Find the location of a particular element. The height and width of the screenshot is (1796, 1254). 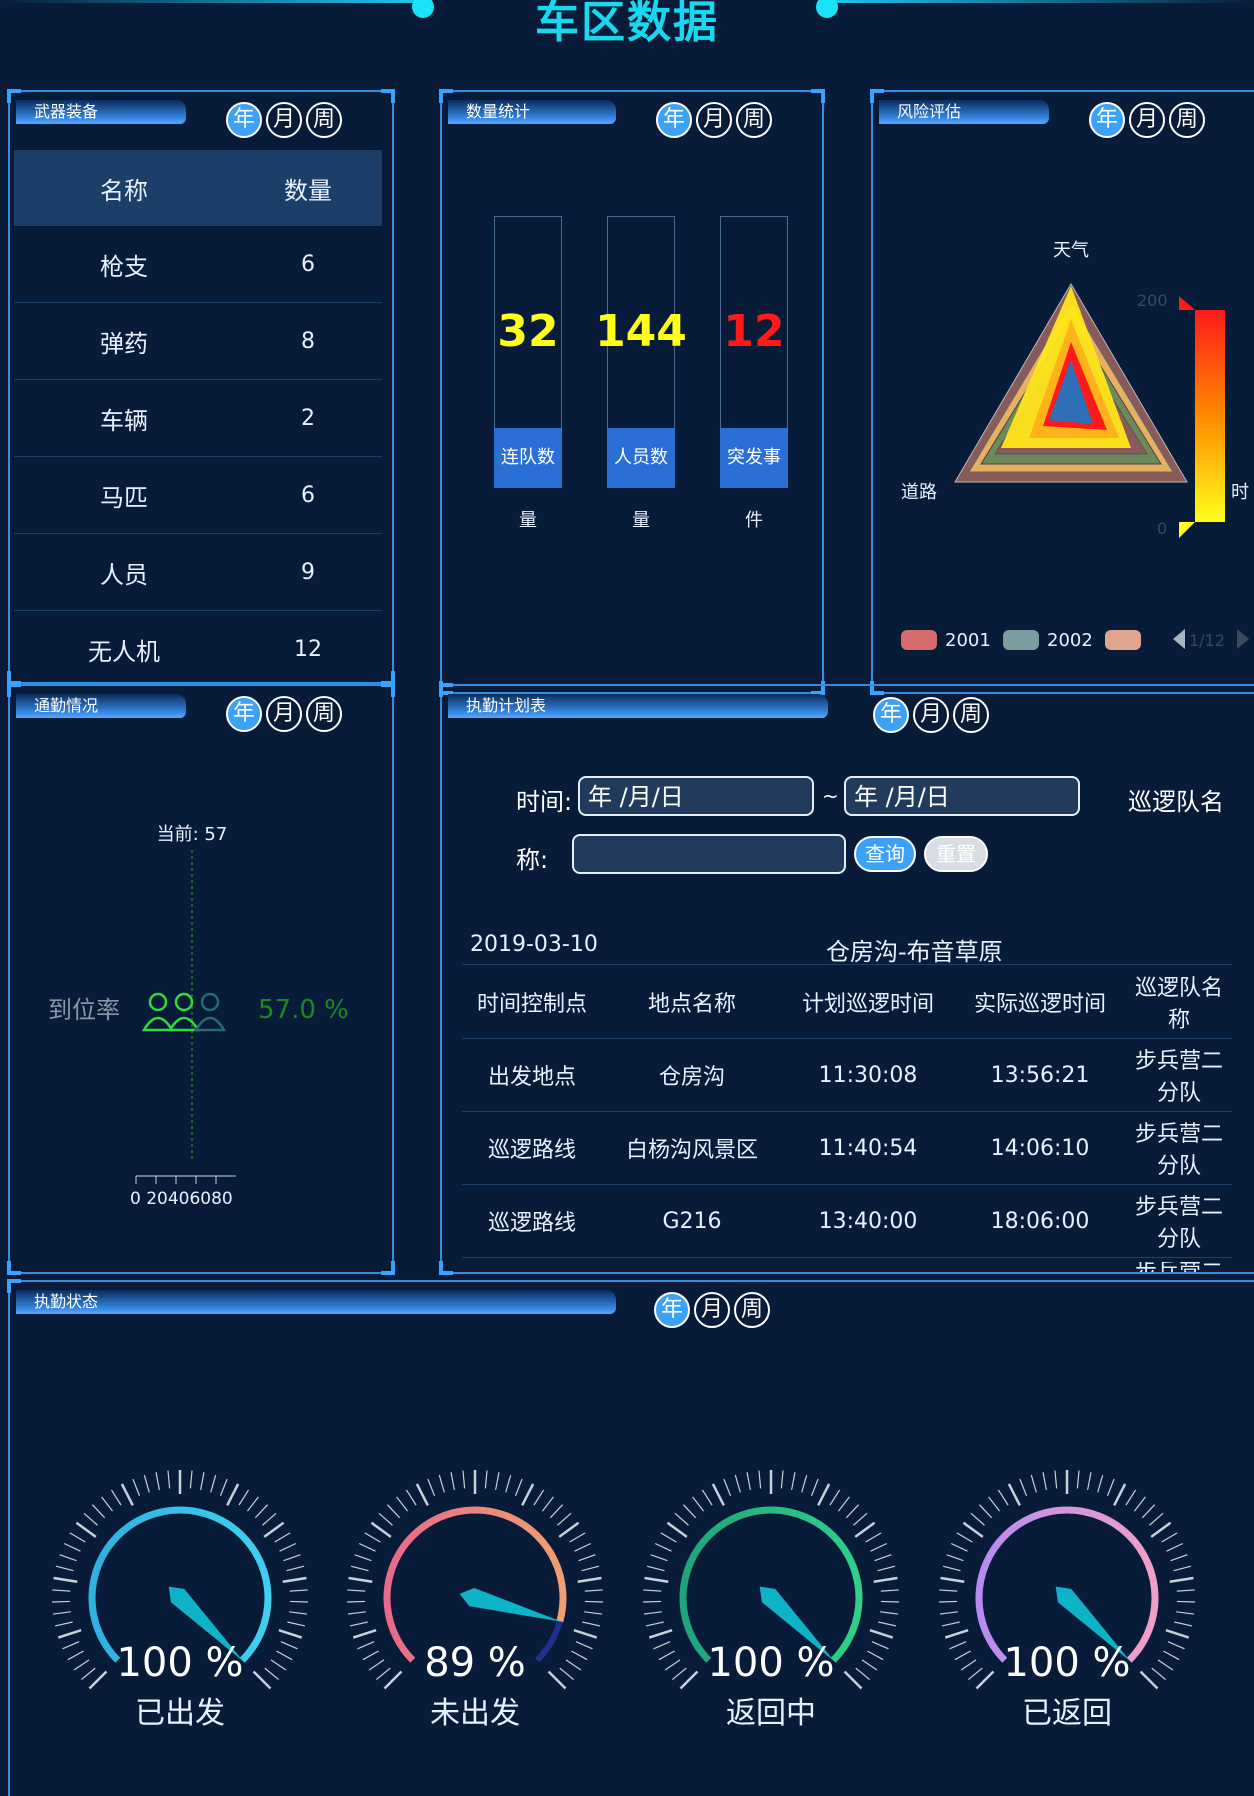

plan-table-overflow: 步兵营二 is located at coordinates (1179, 1267).